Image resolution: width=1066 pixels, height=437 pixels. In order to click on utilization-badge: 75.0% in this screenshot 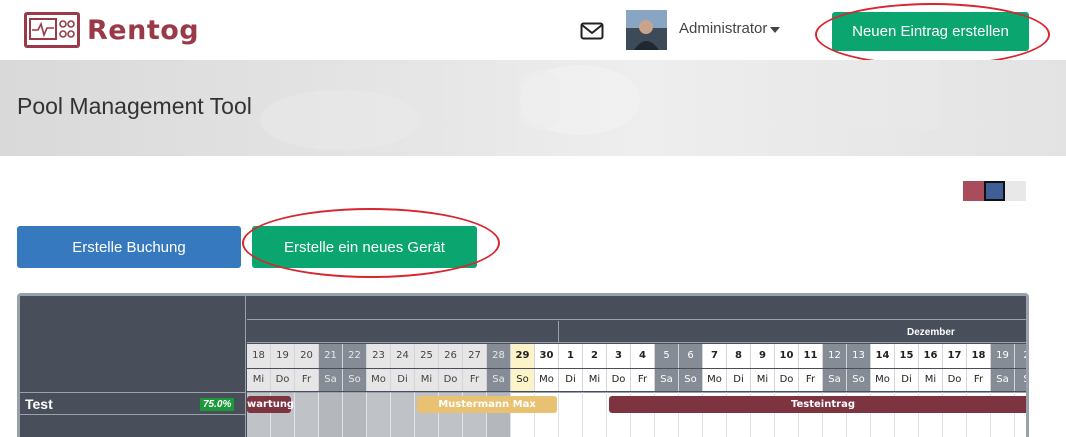, I will do `click(217, 404)`.